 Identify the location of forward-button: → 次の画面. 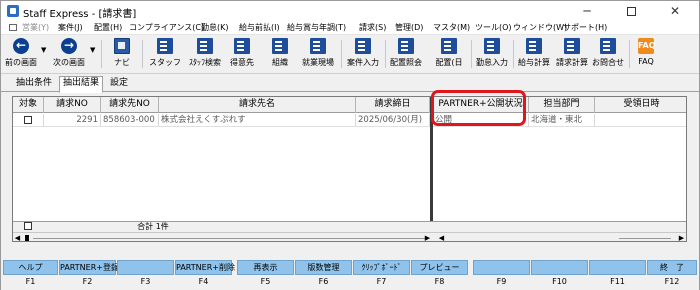
(69, 54).